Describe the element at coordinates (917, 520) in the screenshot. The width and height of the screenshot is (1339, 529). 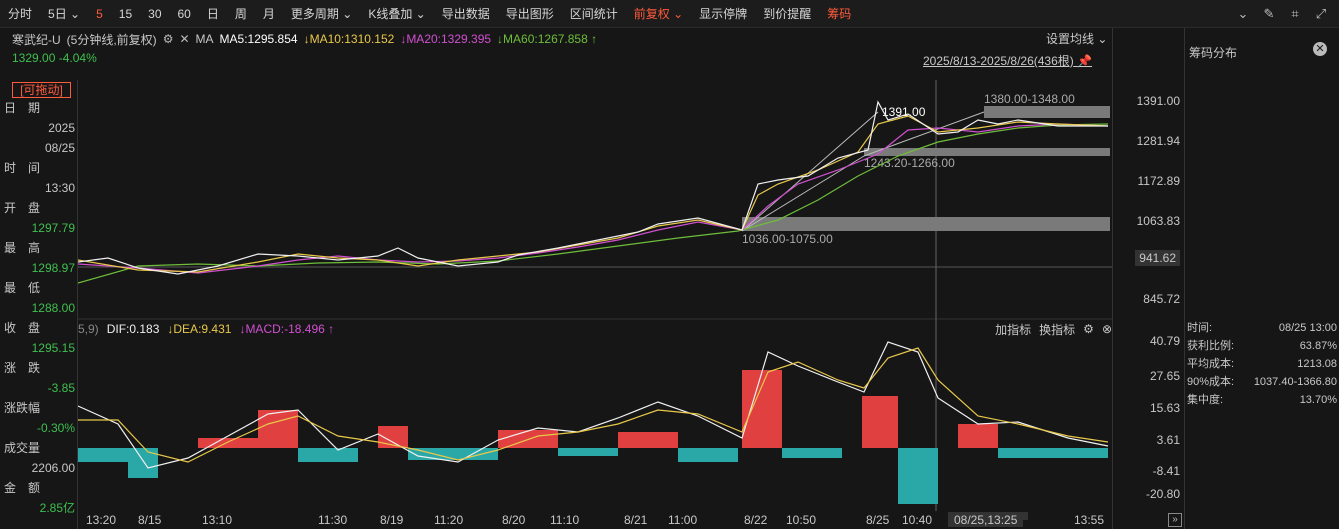
I see `x-label: 10:40` at that location.